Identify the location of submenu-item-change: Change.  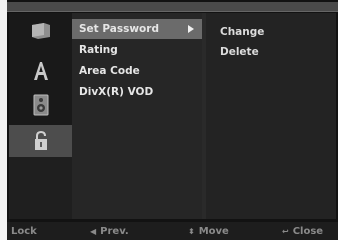
(242, 32).